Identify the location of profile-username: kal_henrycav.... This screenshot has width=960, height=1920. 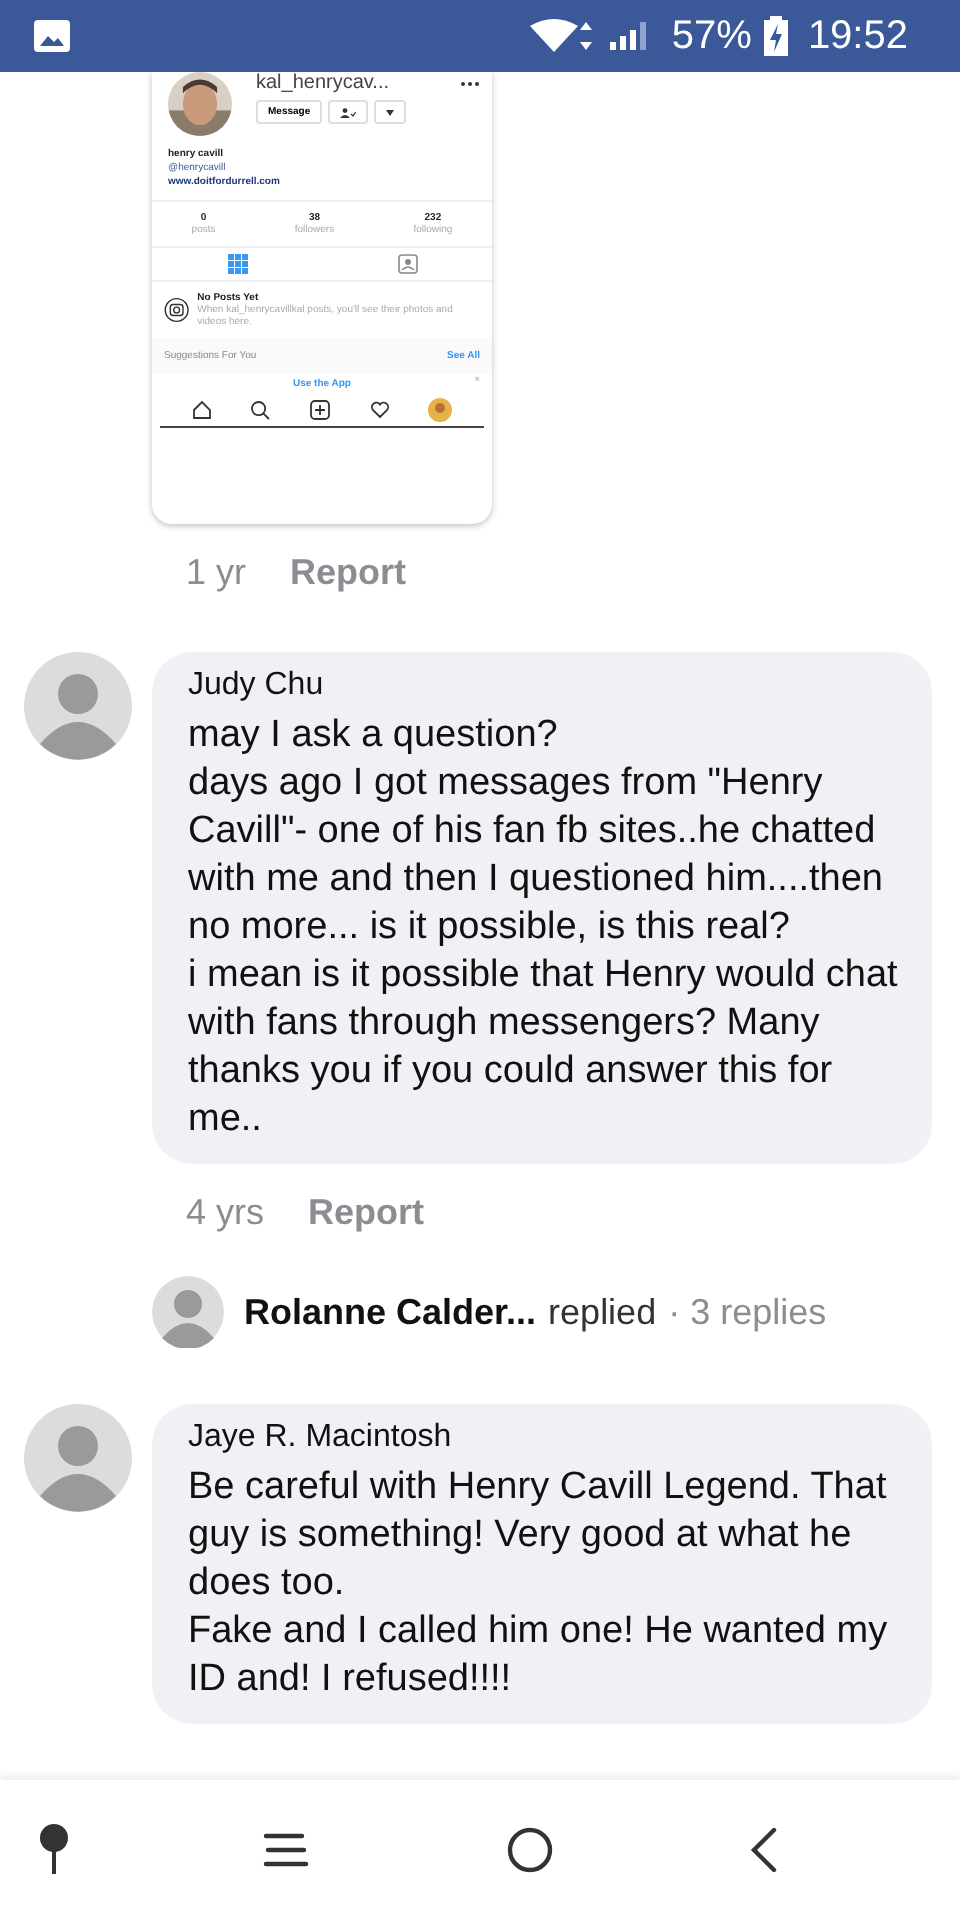
(323, 83).